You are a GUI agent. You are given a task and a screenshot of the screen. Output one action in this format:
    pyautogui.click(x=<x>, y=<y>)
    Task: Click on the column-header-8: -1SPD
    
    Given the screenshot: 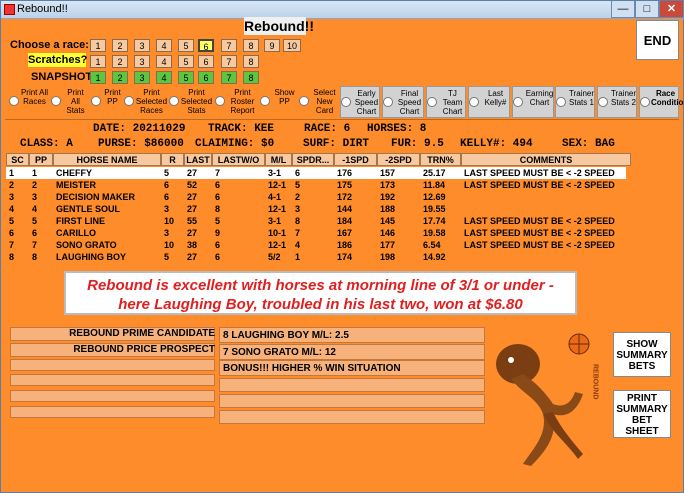 What is the action you would take?
    pyautogui.click(x=355, y=159)
    